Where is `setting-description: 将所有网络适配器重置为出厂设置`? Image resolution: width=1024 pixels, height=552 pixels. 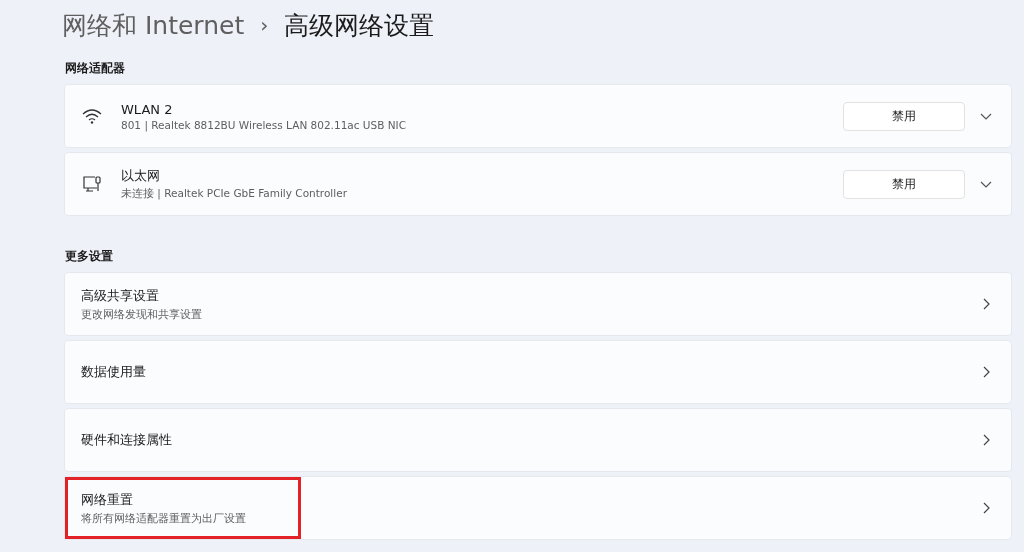
setting-description: 将所有网络适配器重置为出厂设置 is located at coordinates (164, 518).